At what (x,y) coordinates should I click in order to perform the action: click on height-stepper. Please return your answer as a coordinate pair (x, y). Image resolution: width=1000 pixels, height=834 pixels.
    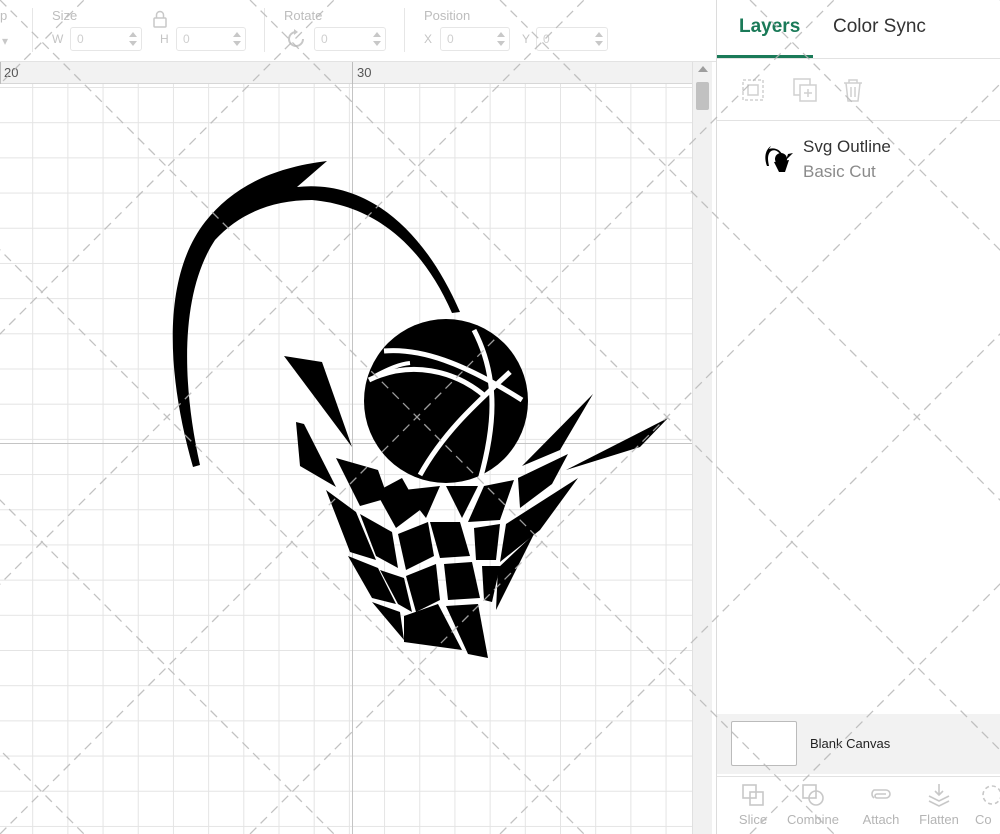
    Looking at the image, I should click on (237, 39).